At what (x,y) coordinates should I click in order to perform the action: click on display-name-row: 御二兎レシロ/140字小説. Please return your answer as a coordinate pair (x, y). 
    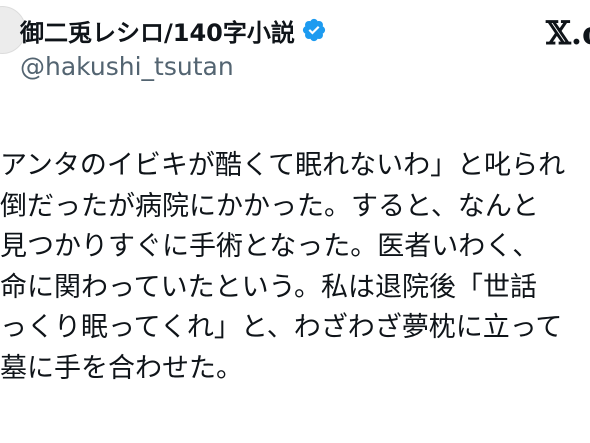
    Looking at the image, I should click on (173, 30).